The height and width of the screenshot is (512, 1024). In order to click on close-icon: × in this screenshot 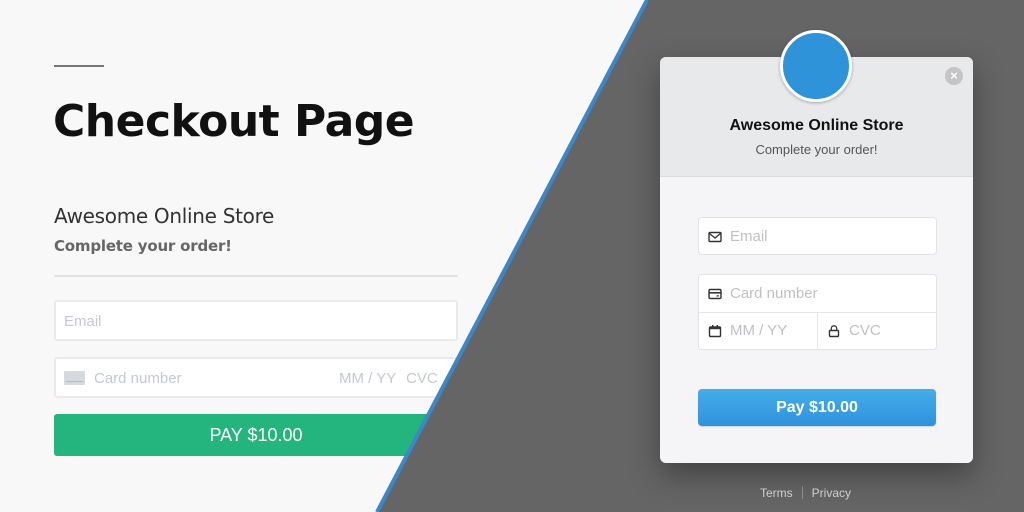, I will do `click(954, 76)`.